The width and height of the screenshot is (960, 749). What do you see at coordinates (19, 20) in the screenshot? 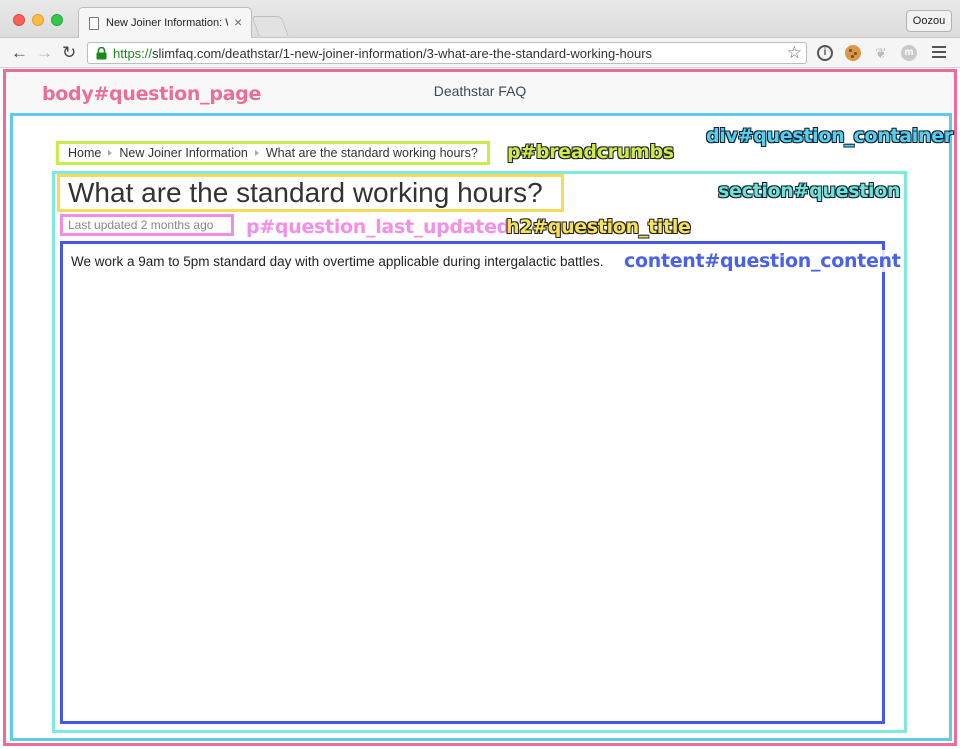
I see `close-window-button` at bounding box center [19, 20].